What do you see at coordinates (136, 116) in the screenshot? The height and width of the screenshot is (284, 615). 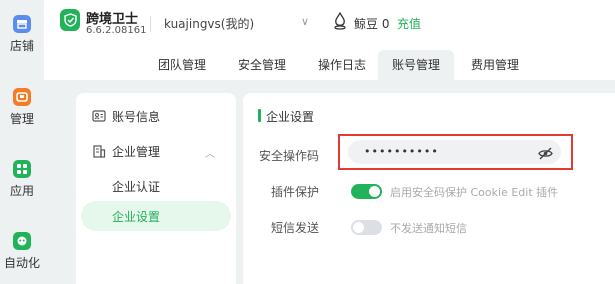 I see `sidebar-label-account-info: 账号信息` at bounding box center [136, 116].